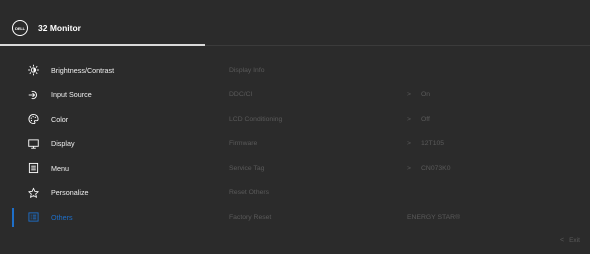 The image size is (590, 254). What do you see at coordinates (329, 95) in the screenshot?
I see `submenu-item-ddc-ci: DDC/CI` at bounding box center [329, 95].